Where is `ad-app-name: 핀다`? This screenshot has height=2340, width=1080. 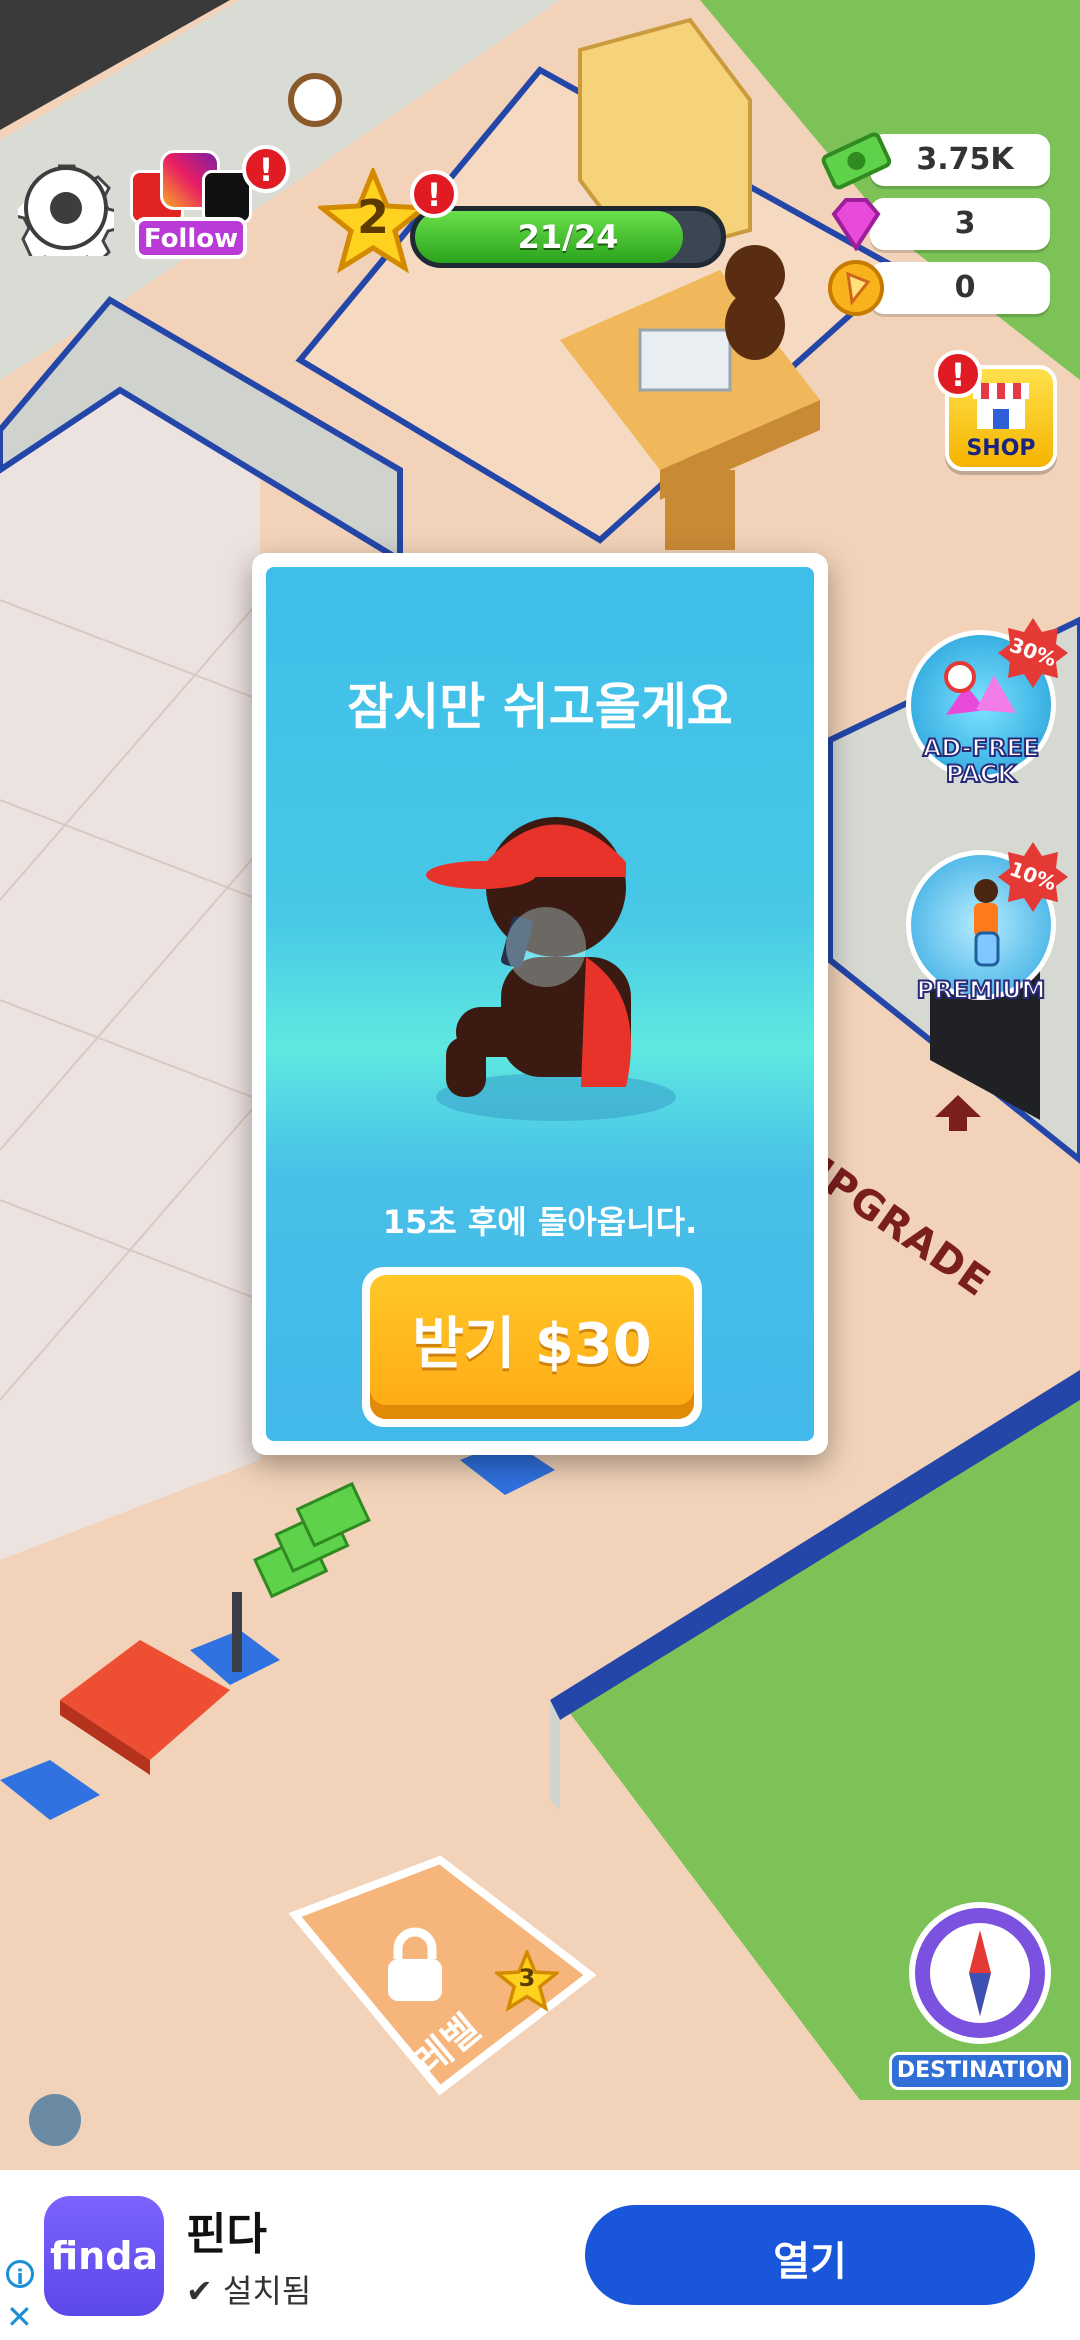 ad-app-name: 핀다 is located at coordinates (226, 2230).